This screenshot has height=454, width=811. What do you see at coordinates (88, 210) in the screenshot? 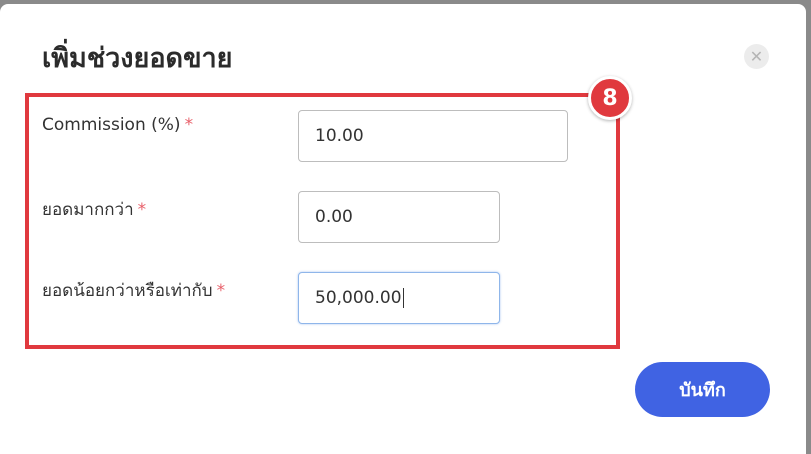
I see `min-amount-label-text: ยอดมากกว่า` at bounding box center [88, 210].